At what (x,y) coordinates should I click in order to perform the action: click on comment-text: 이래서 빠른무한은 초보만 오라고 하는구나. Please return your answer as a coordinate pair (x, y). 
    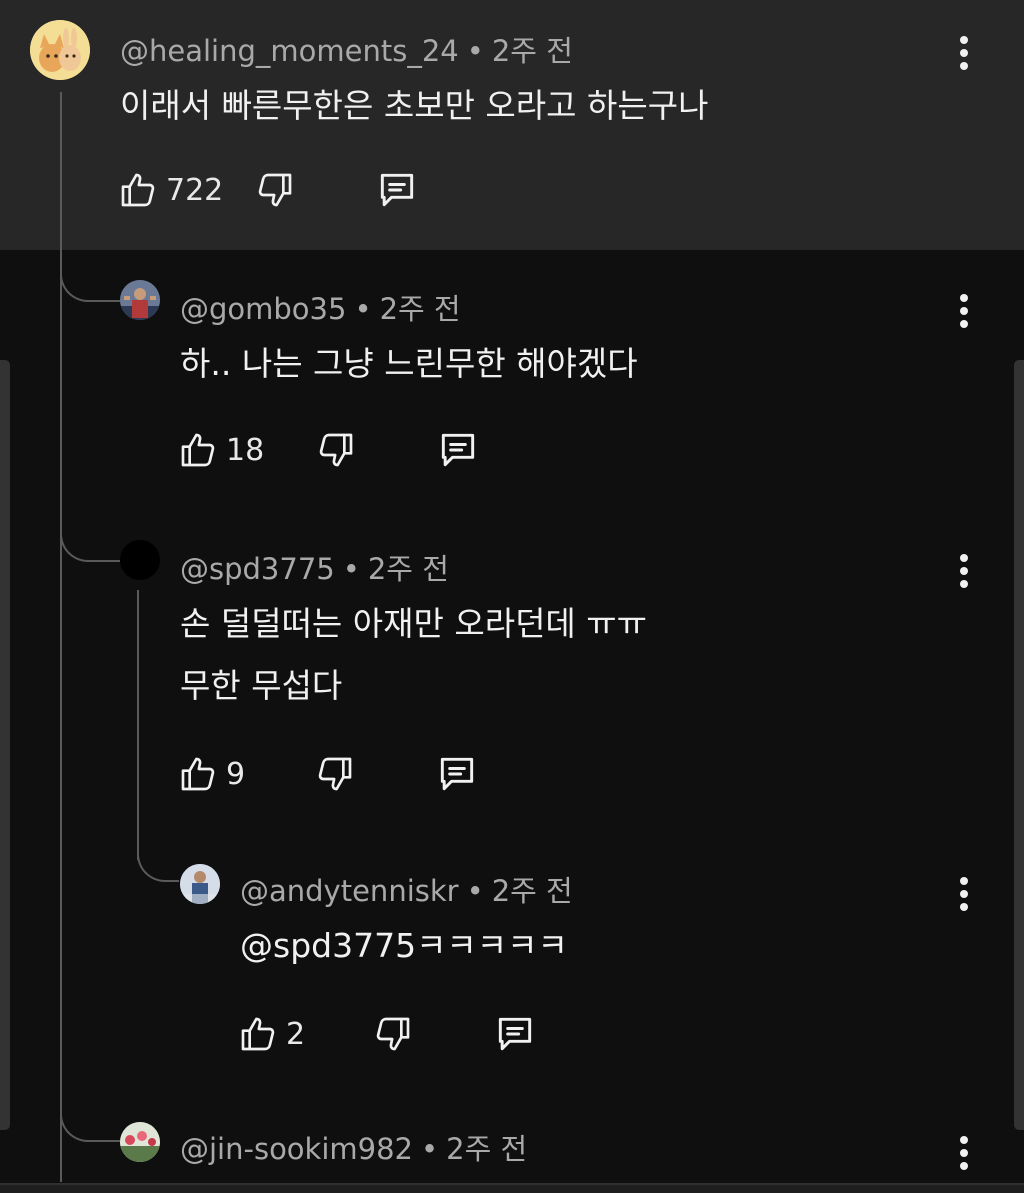
    Looking at the image, I should click on (414, 106).